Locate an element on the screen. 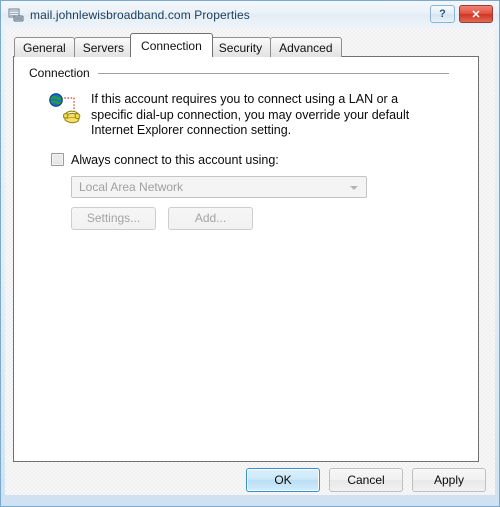 The height and width of the screenshot is (507, 500). tab-security: Security is located at coordinates (240, 47).